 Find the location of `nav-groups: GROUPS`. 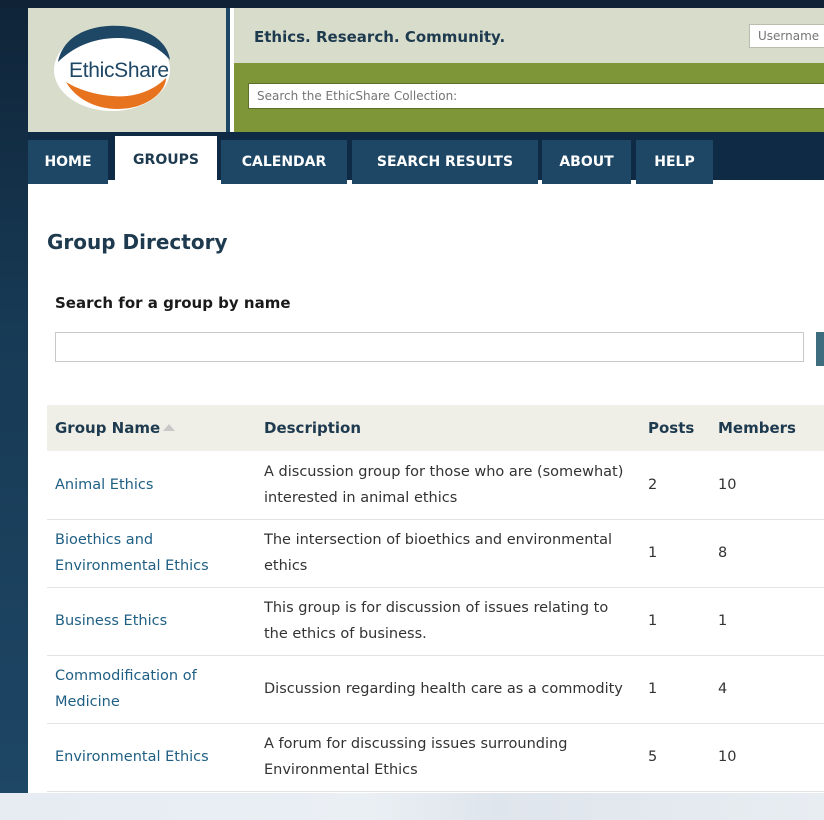

nav-groups: GROUPS is located at coordinates (166, 160).